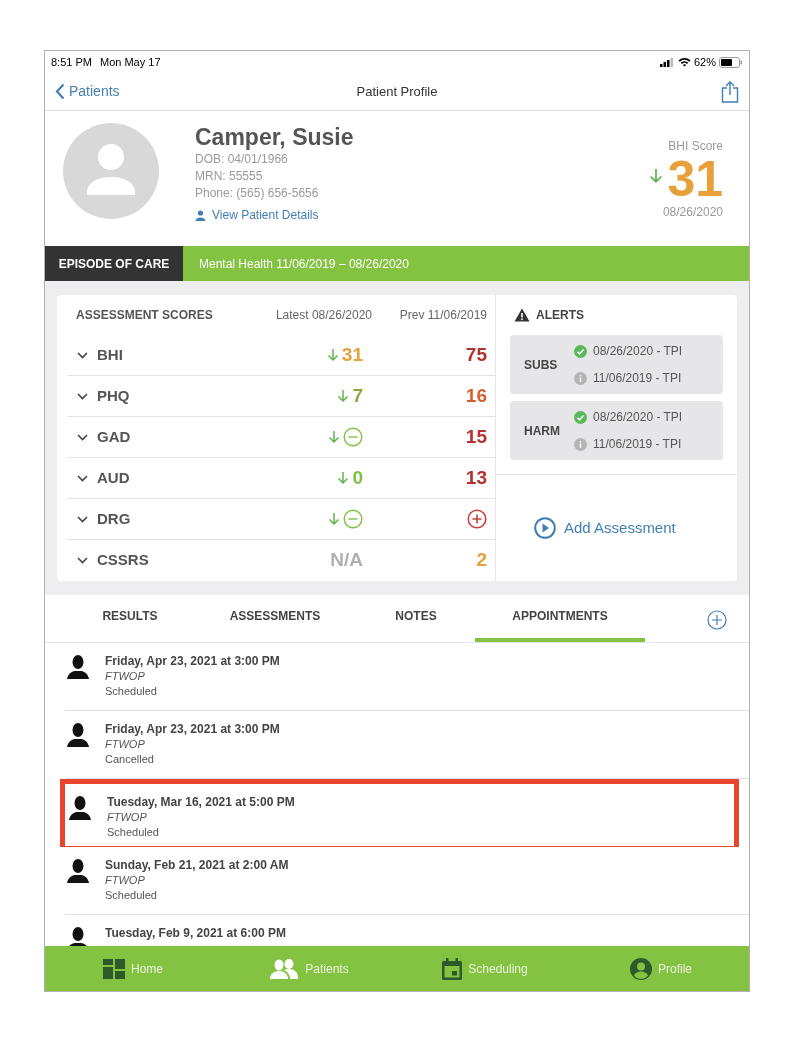  What do you see at coordinates (71, 62) in the screenshot?
I see `status-time: 8:51 PM` at bounding box center [71, 62].